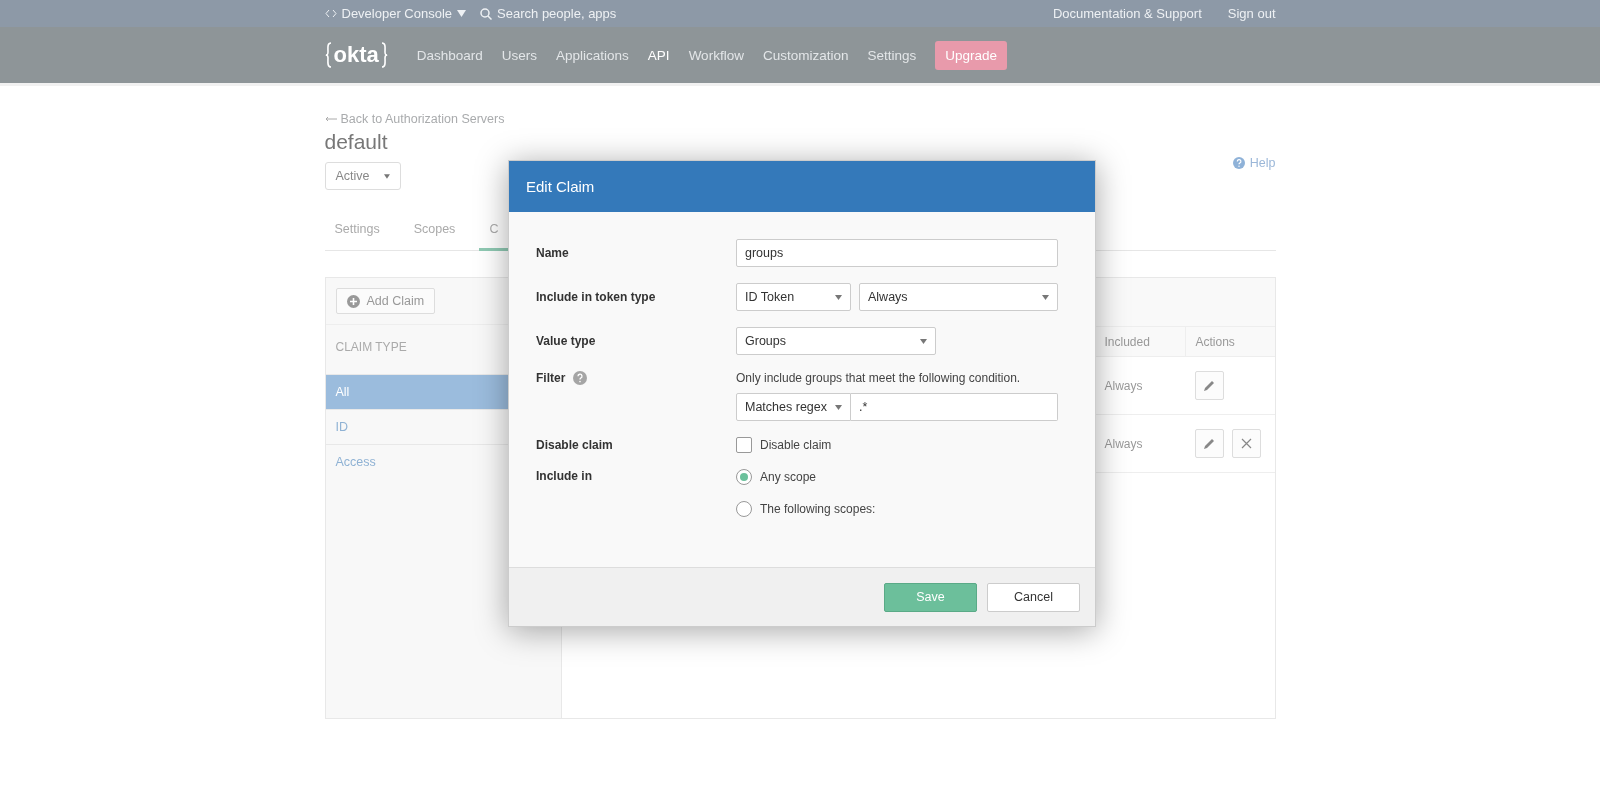 The image size is (1600, 800). I want to click on filter-hint: Only include groups that meet the following condition., so click(879, 378).